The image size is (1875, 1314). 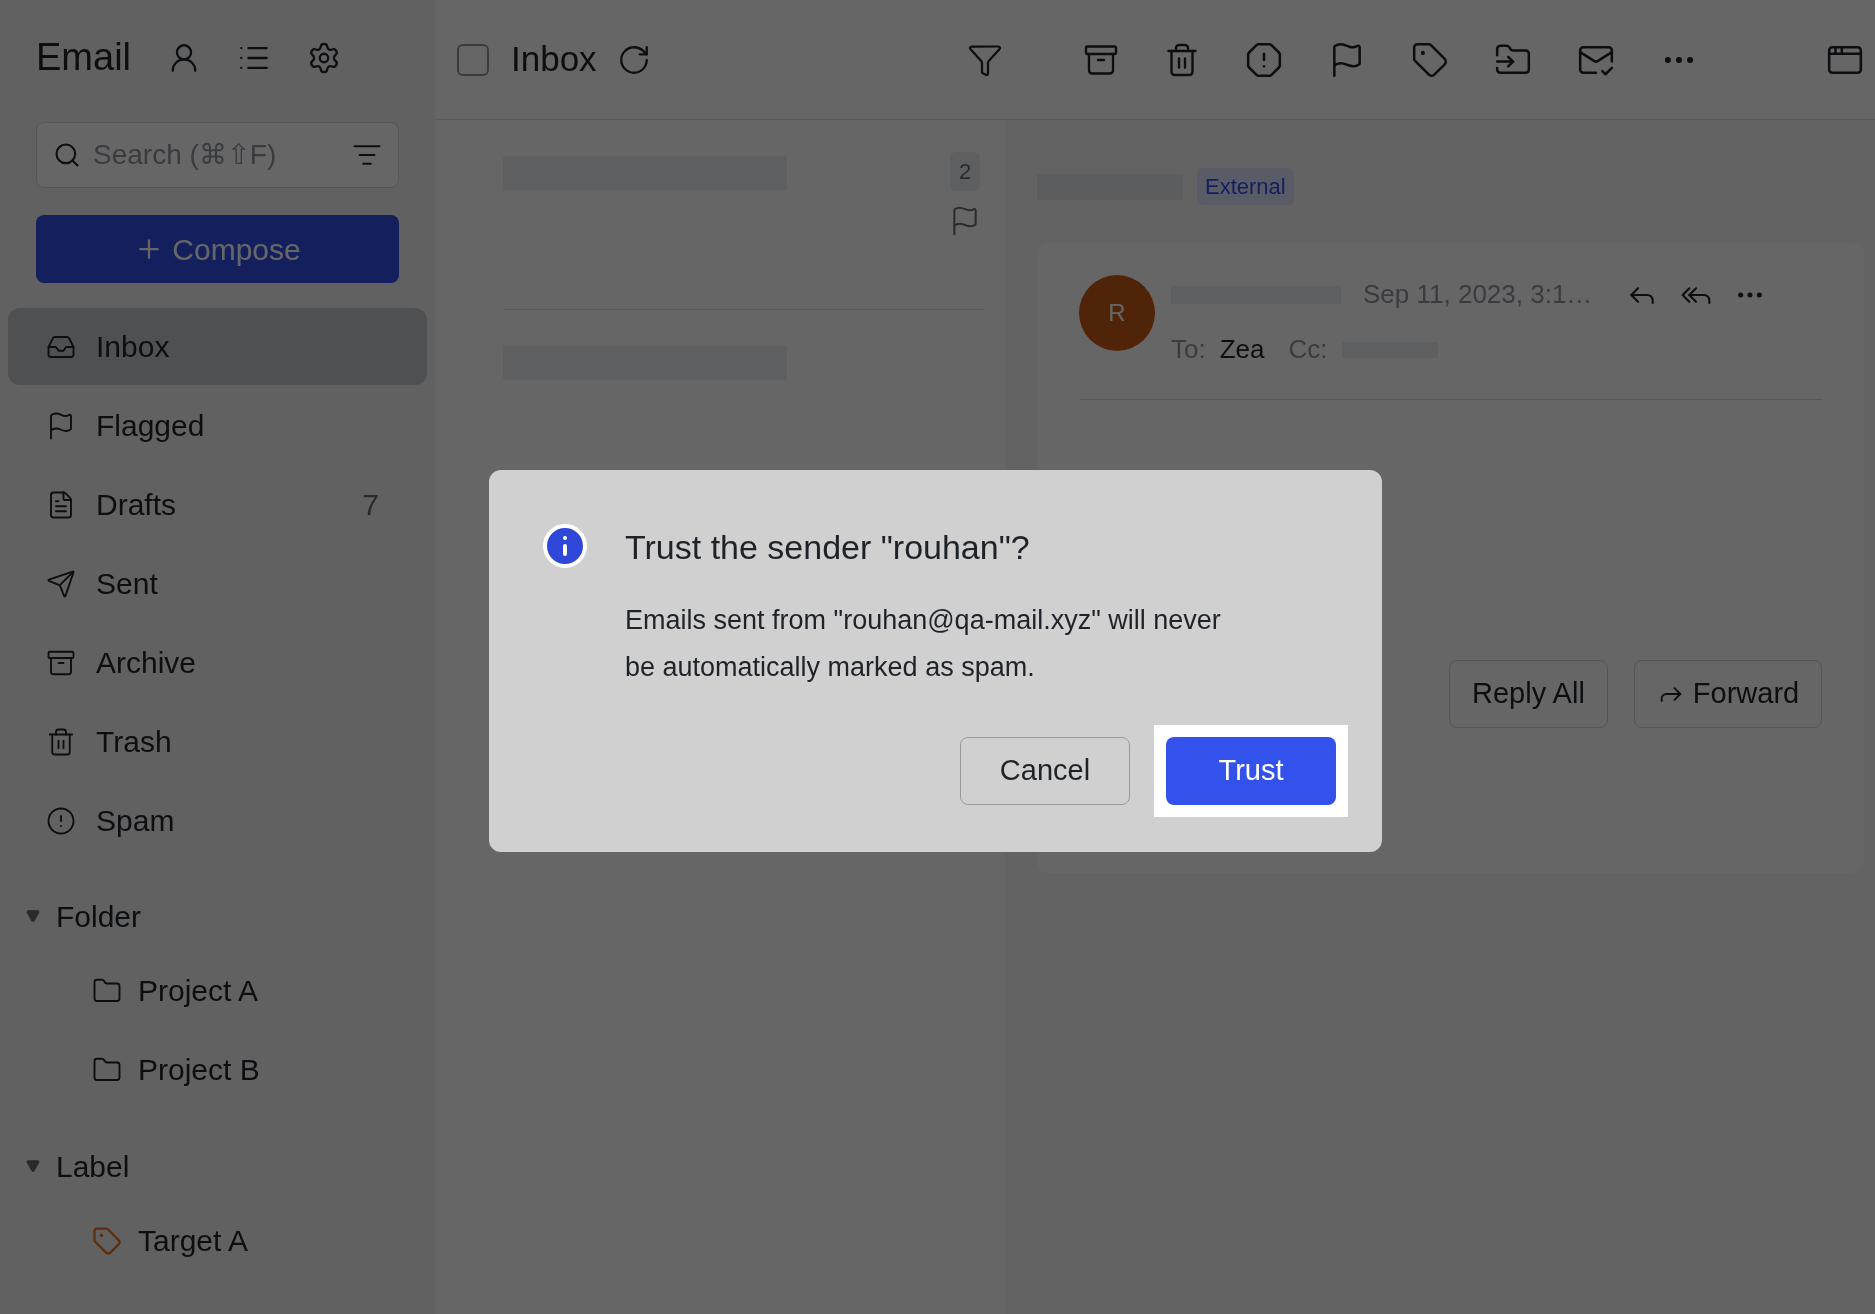 What do you see at coordinates (127, 584) in the screenshot?
I see `nav-label: Sent` at bounding box center [127, 584].